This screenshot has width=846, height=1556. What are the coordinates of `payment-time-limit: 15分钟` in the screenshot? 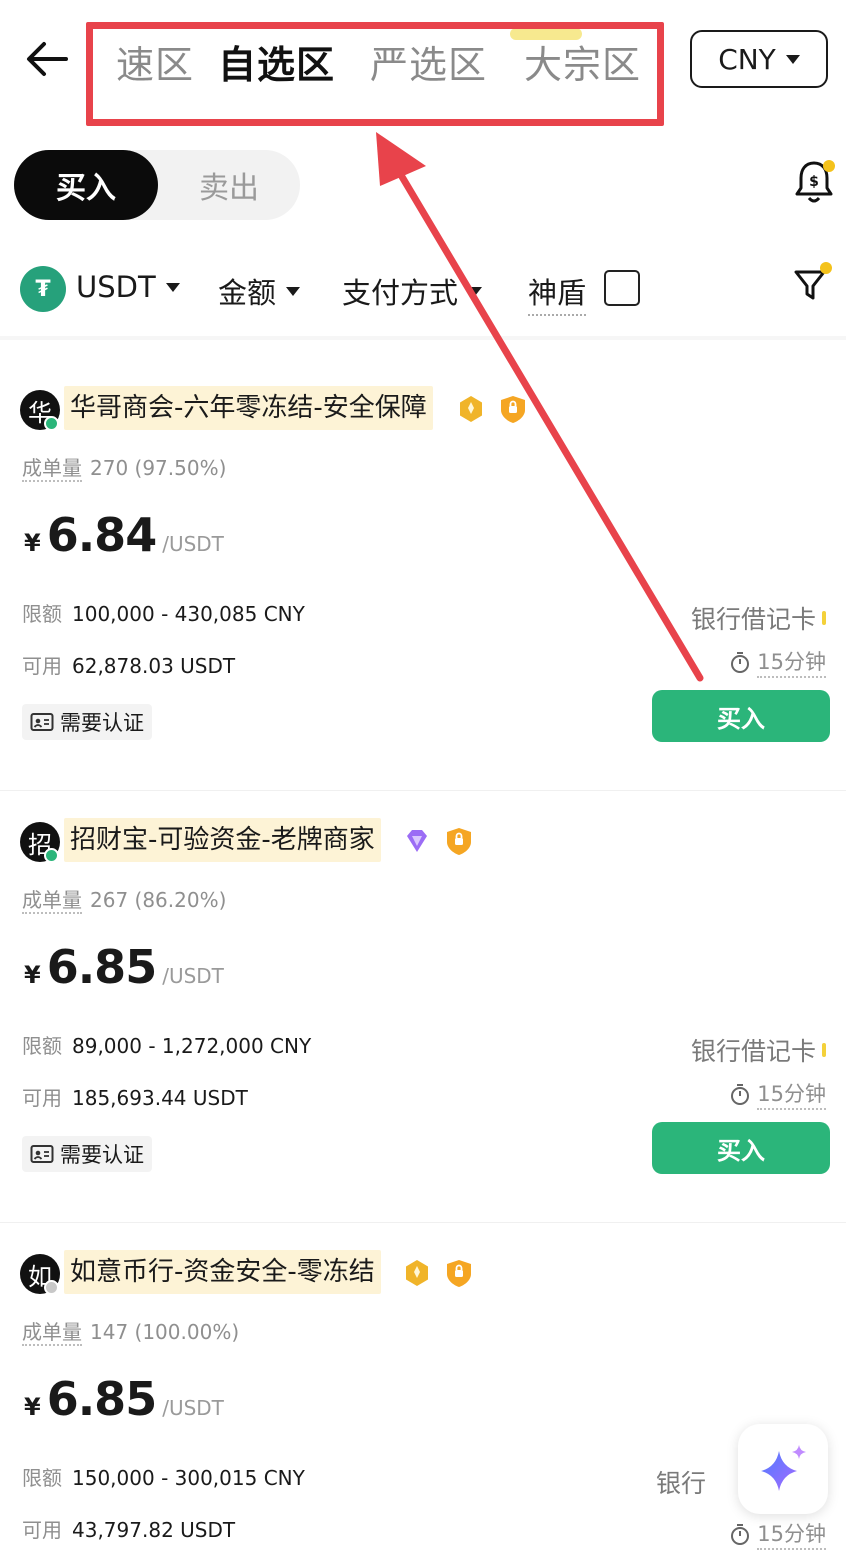 It's located at (777, 1534).